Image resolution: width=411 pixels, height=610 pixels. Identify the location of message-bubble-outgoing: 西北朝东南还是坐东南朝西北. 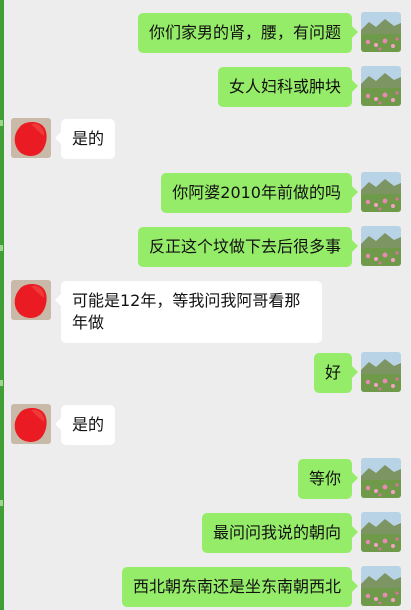
(240, 587).